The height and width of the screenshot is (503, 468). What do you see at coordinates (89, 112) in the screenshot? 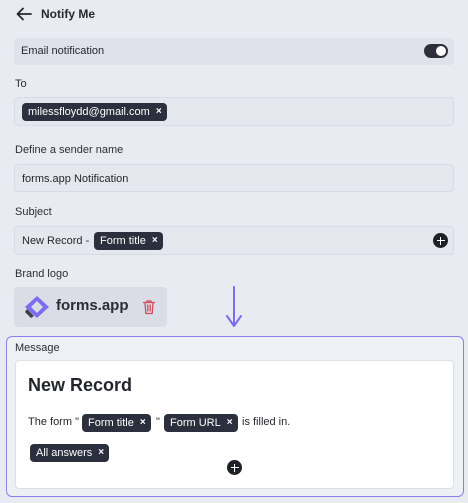
I see `recipient-email: milessfloydd@gmail.com` at bounding box center [89, 112].